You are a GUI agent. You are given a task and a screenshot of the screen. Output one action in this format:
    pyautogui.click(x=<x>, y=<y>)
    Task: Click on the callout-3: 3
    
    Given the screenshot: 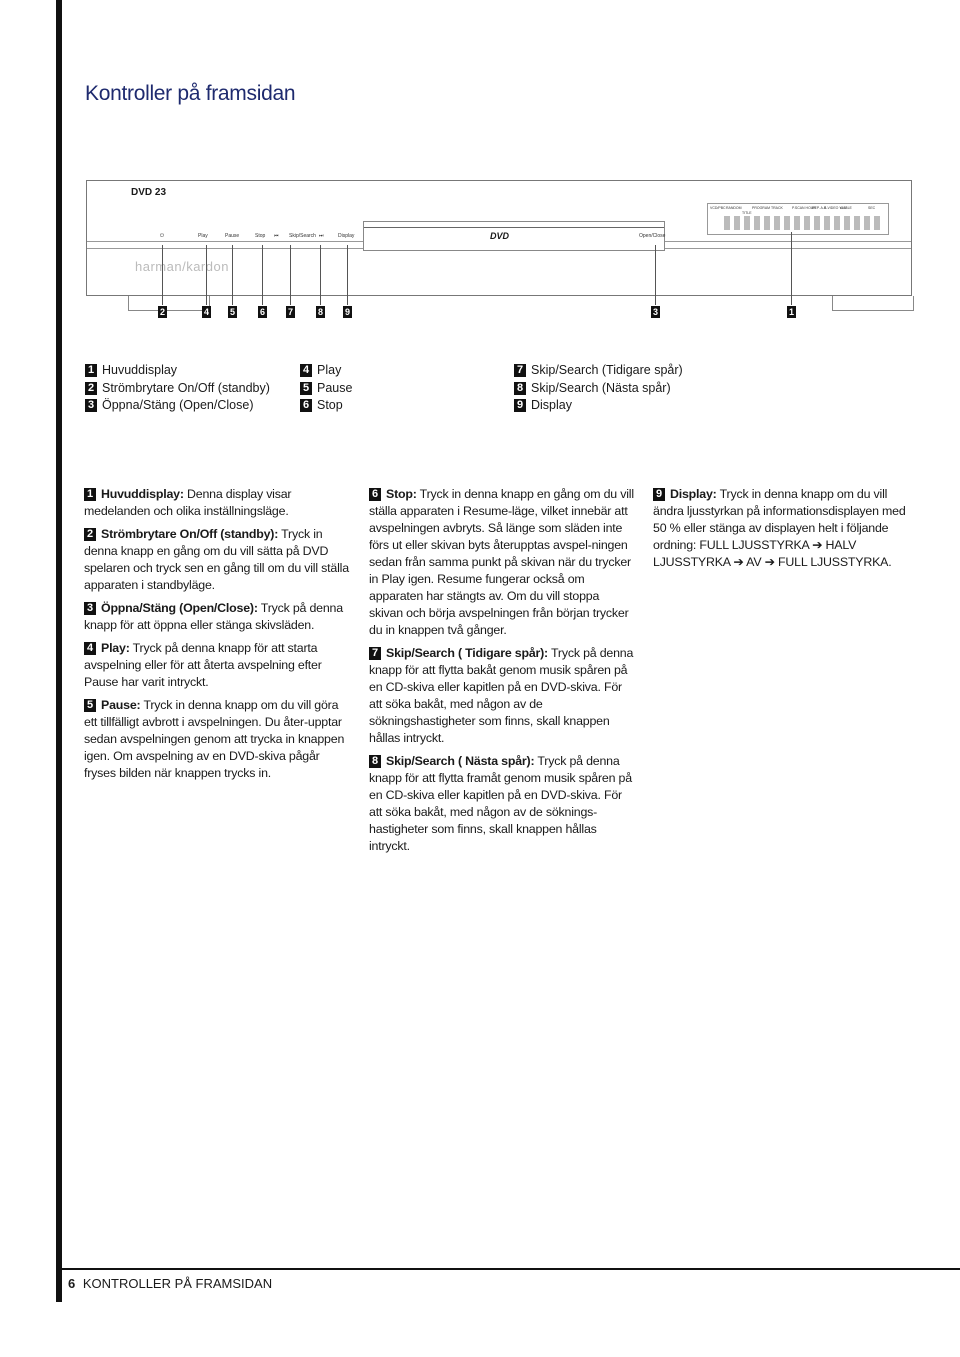 What is the action you would take?
    pyautogui.click(x=655, y=312)
    